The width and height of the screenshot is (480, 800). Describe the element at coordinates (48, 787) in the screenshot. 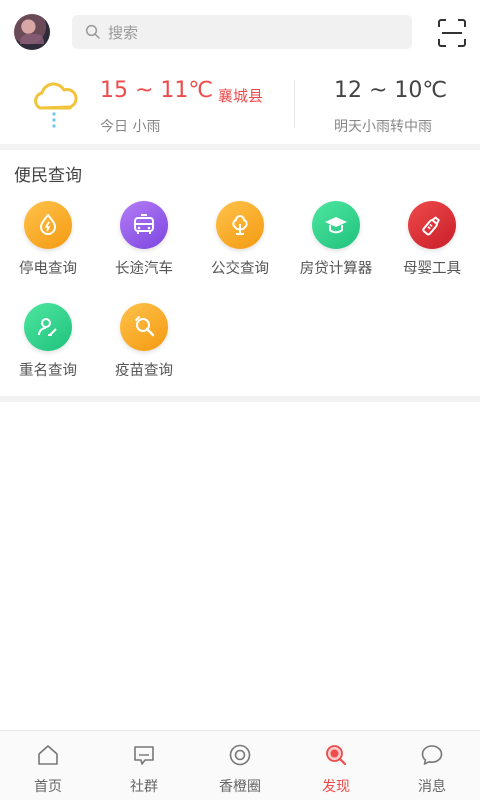

I see `nav-label: 首页` at that location.